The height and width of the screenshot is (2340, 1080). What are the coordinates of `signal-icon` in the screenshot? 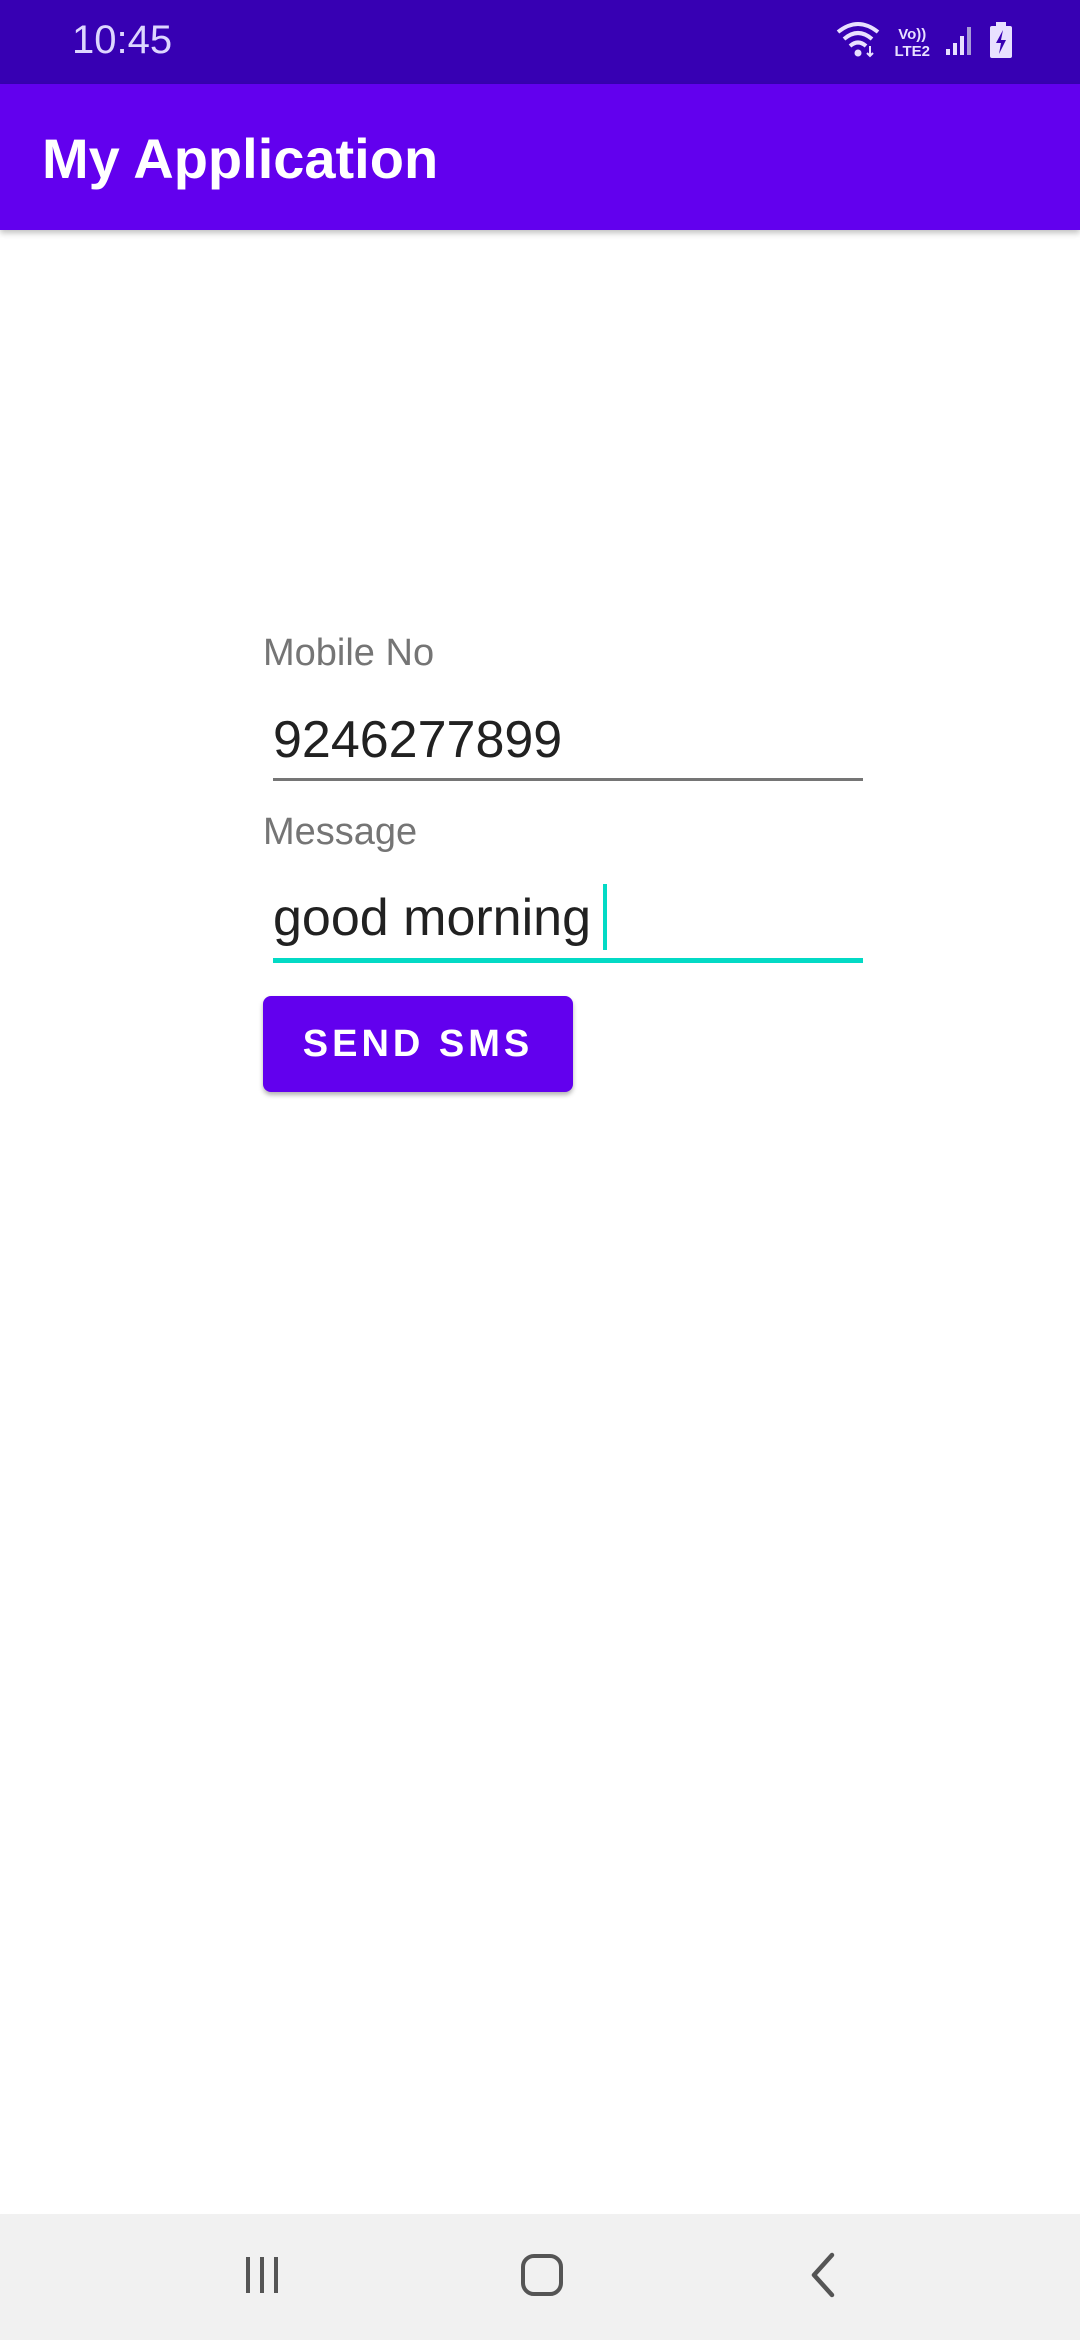 It's located at (959, 42).